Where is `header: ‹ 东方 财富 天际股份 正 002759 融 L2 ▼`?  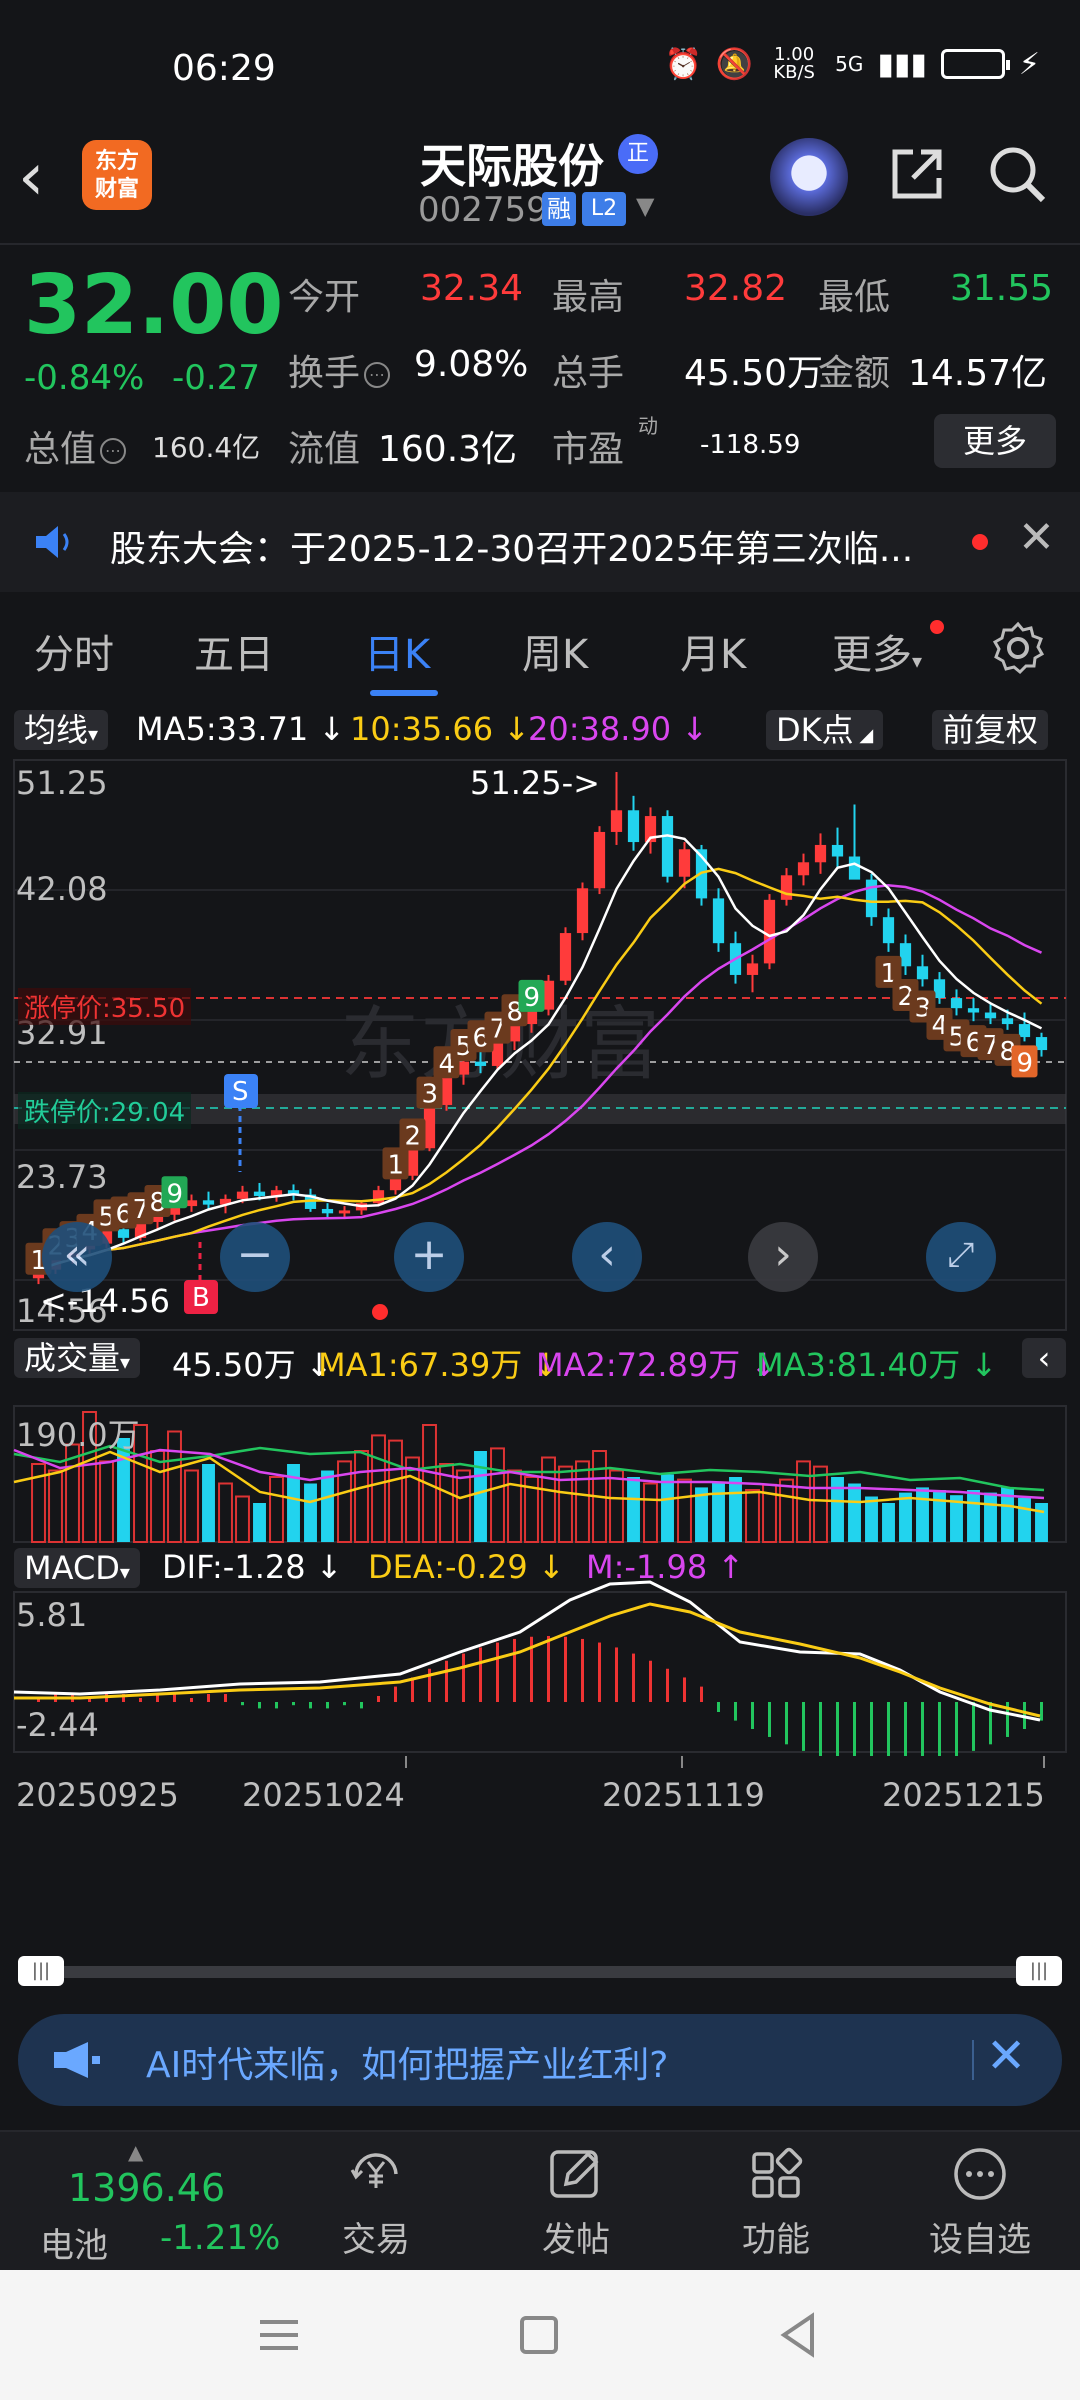
header: ‹ 东方 财富 天际股份 正 002759 融 L2 ▼ is located at coordinates (540, 182).